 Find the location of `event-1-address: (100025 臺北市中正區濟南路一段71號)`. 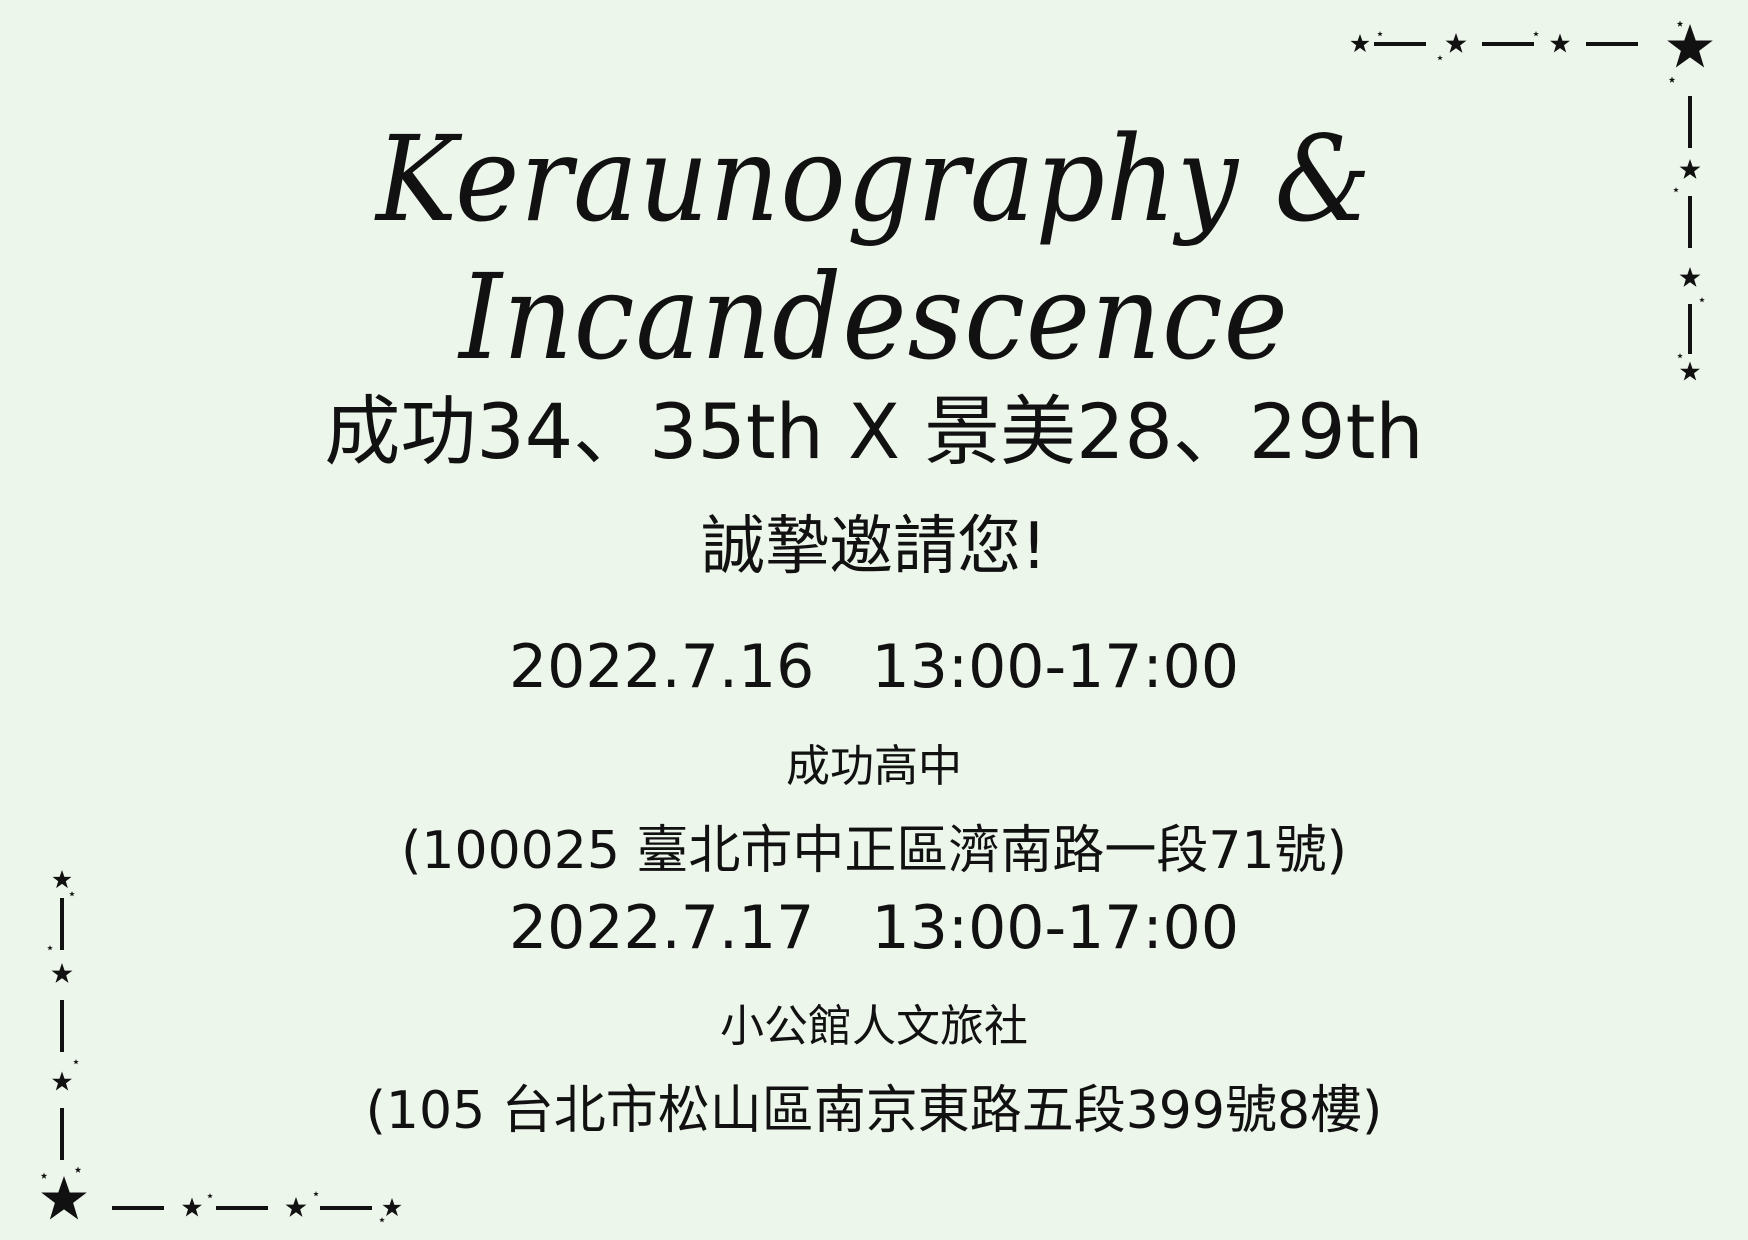

event-1-address: (100025 臺北市中正區濟南路一段71號) is located at coordinates (874, 851).